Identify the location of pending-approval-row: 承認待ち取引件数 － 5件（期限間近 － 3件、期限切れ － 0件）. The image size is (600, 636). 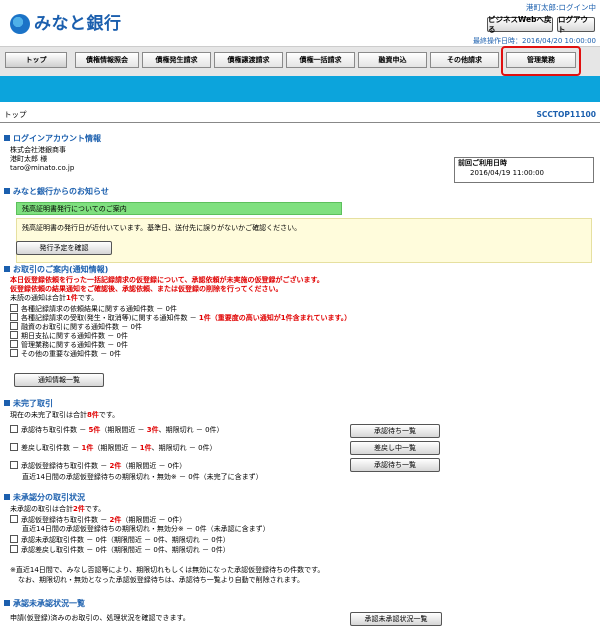
(117, 430).